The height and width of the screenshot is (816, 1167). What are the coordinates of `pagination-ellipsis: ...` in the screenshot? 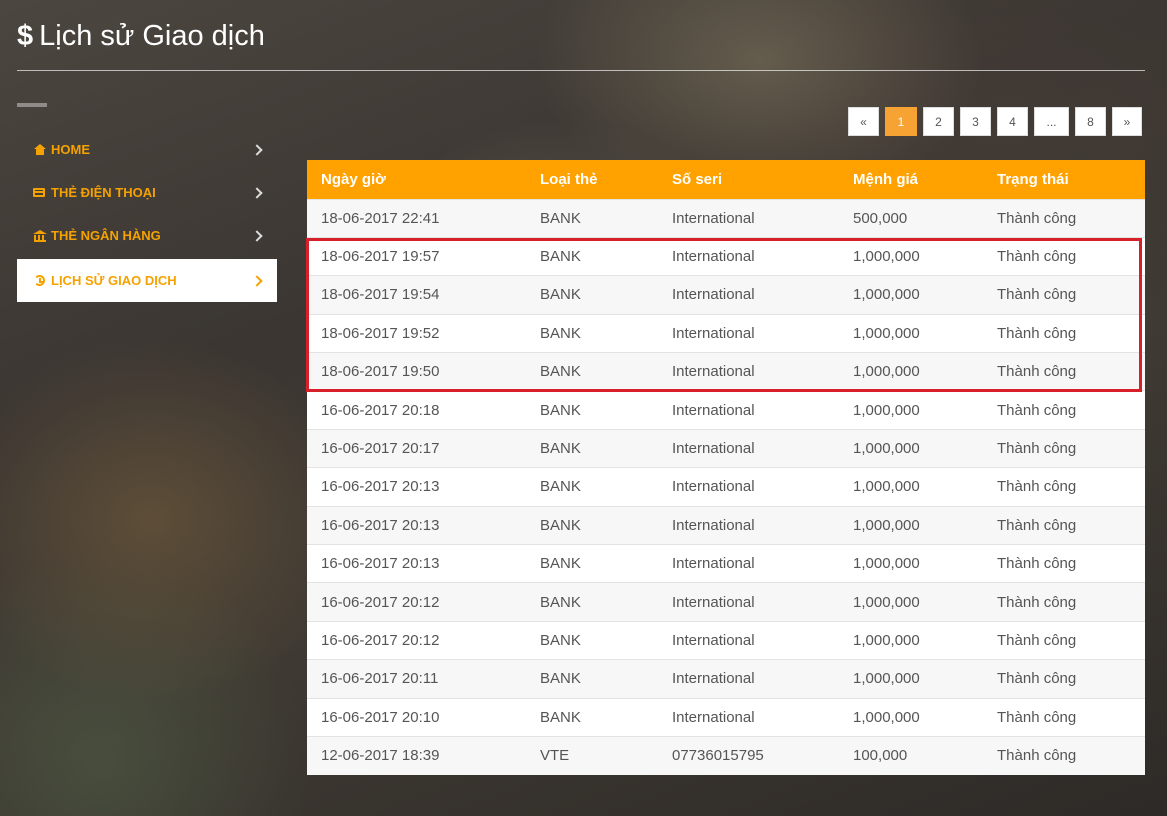 It's located at (1051, 121).